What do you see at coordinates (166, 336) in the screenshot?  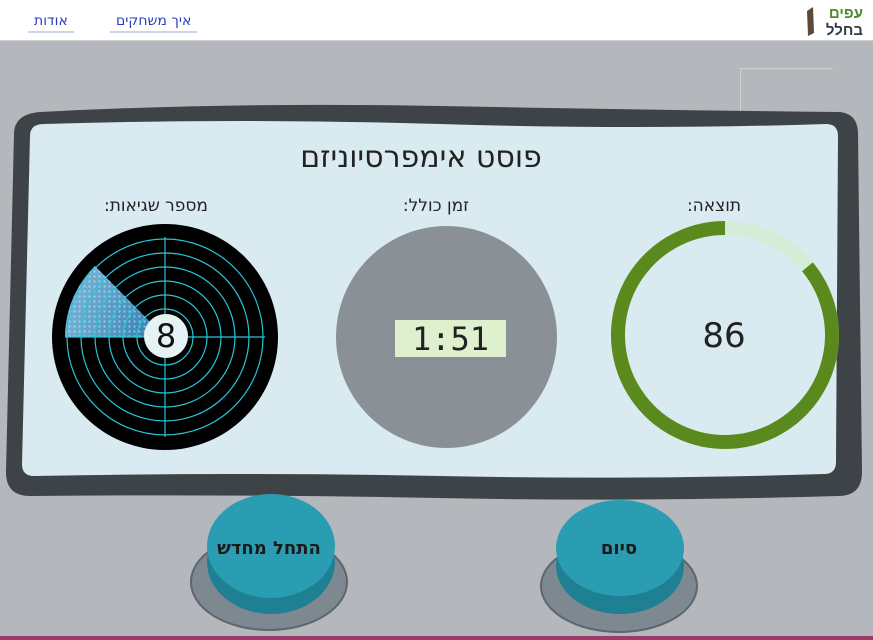 I see `errors-value: 8` at bounding box center [166, 336].